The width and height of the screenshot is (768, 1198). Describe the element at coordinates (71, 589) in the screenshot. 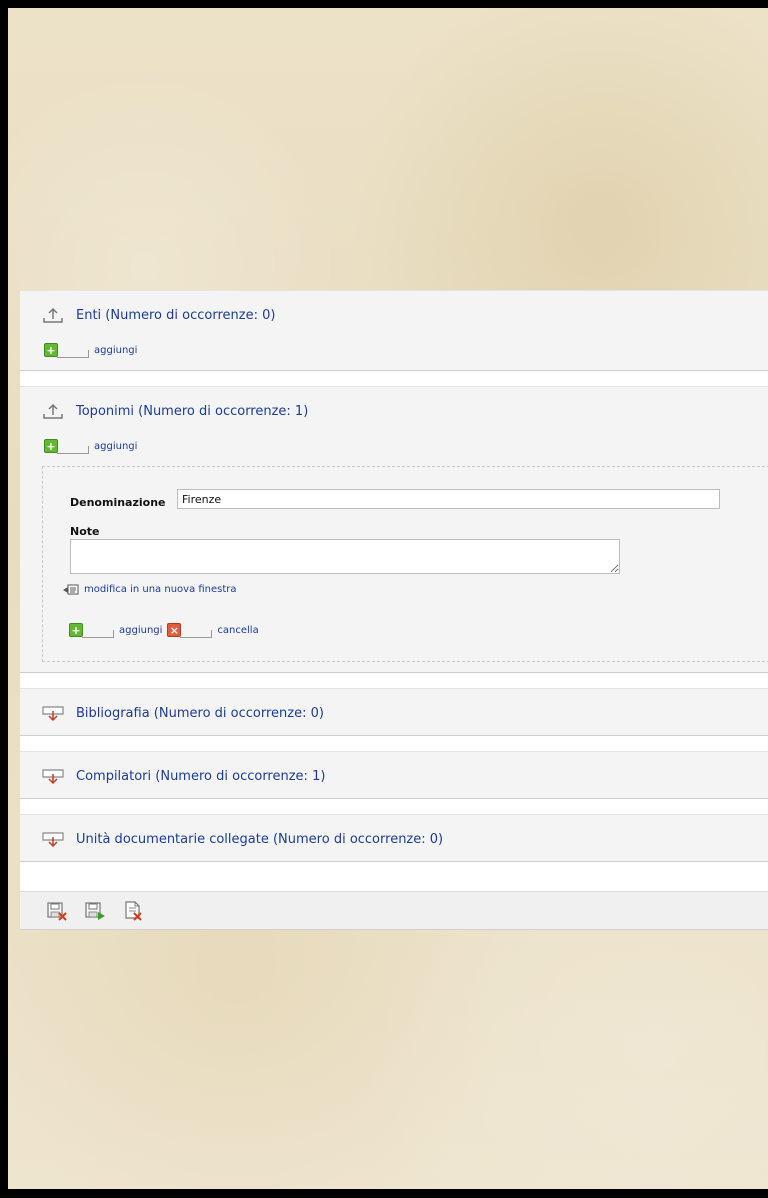

I see `edit-window-icon` at that location.